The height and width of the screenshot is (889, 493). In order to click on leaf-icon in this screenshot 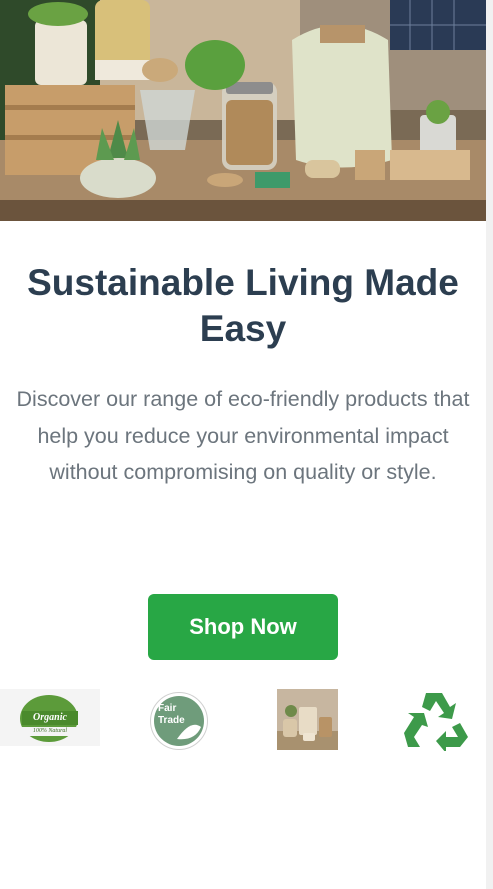, I will do `click(189, 732)`.